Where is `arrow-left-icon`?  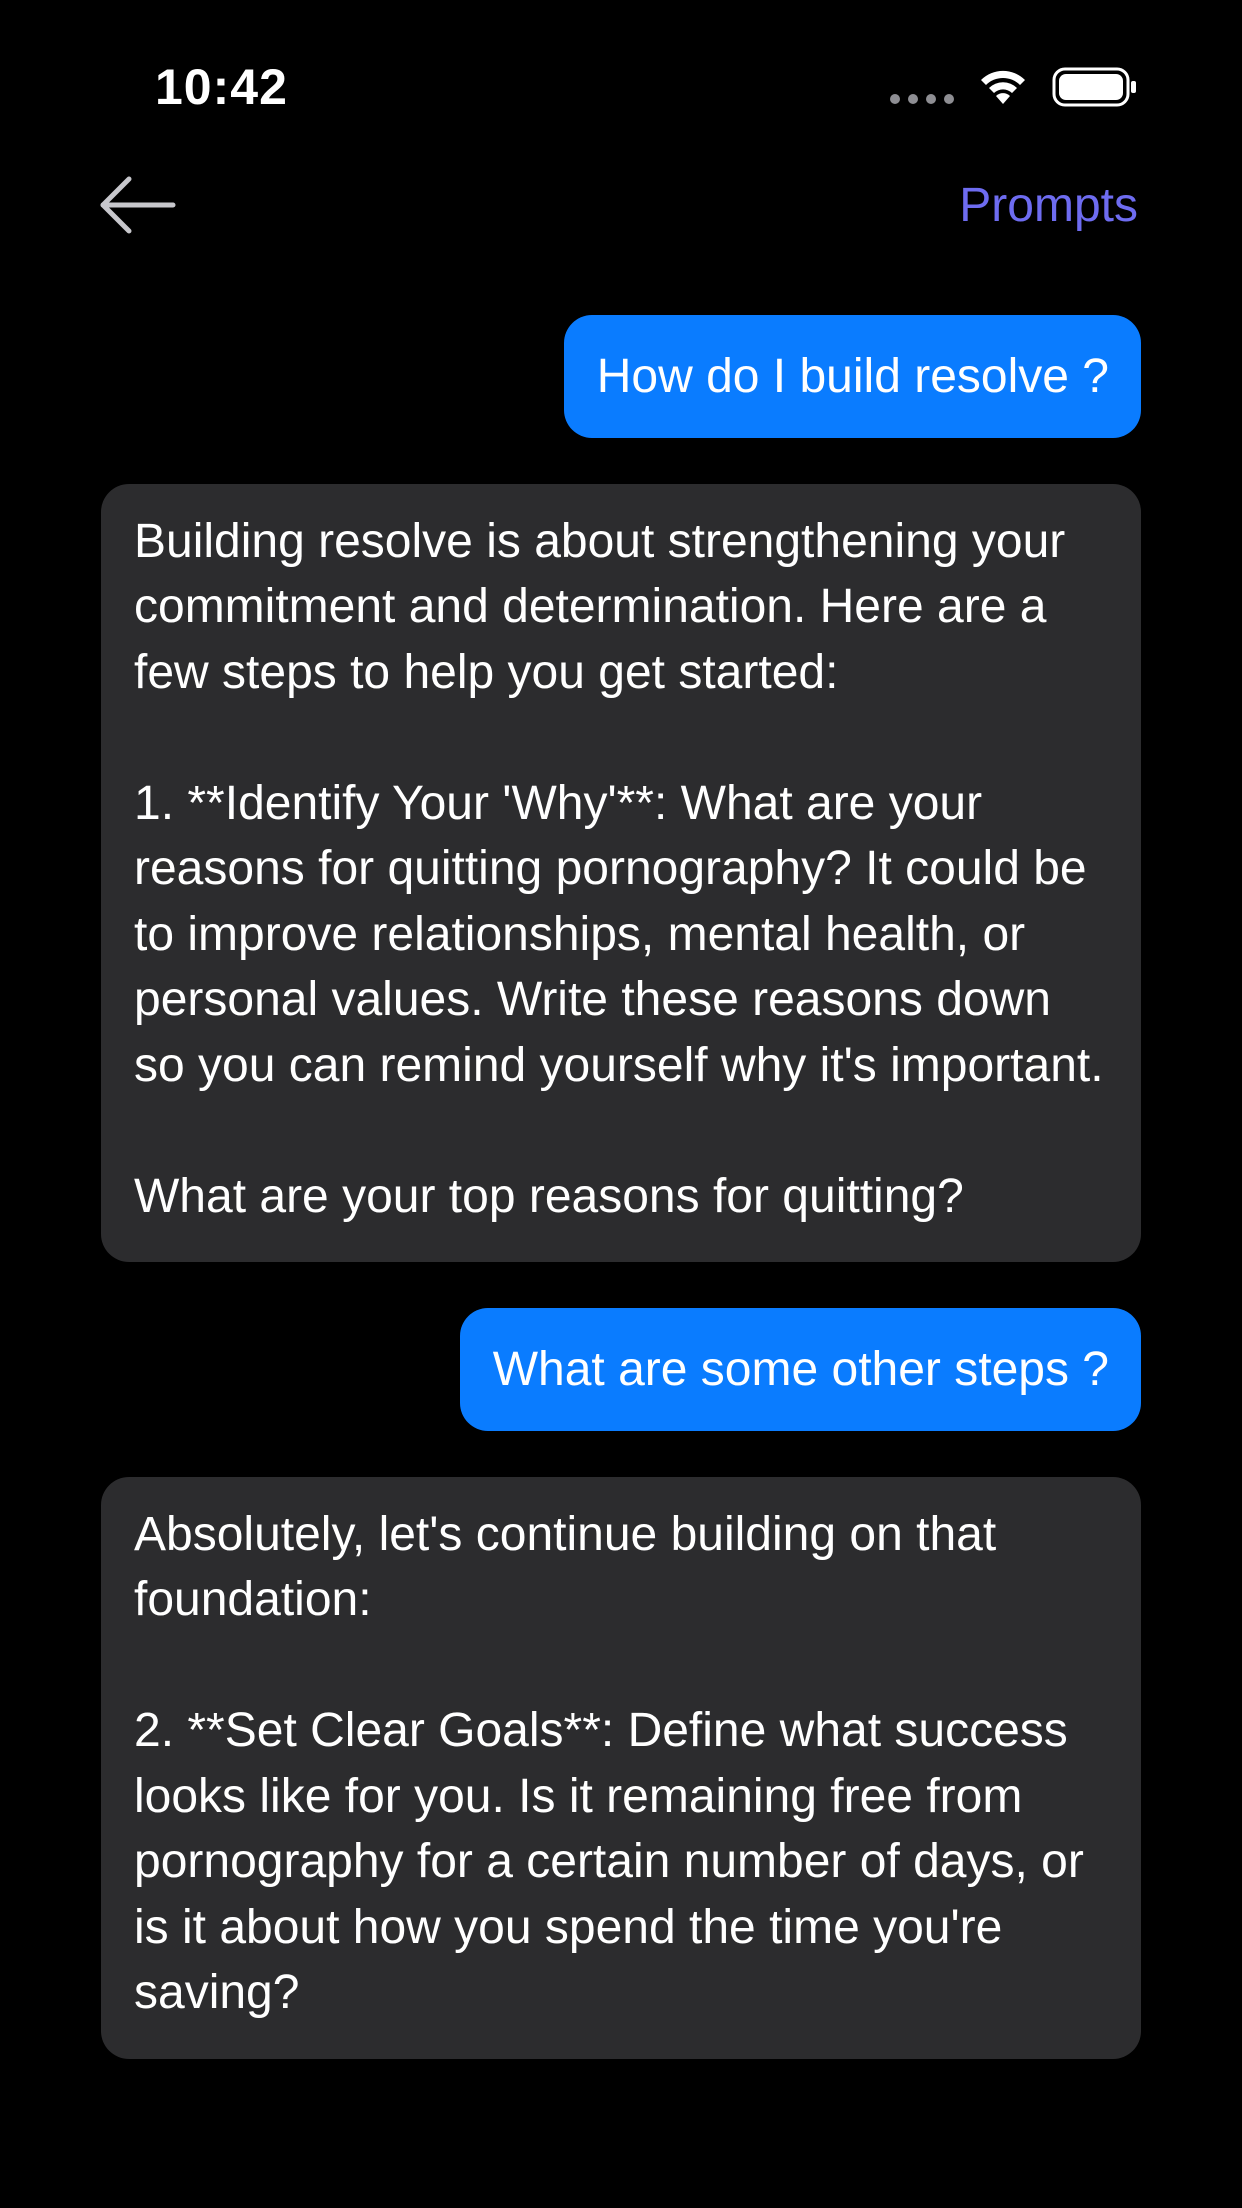
arrow-left-icon is located at coordinates (138, 205).